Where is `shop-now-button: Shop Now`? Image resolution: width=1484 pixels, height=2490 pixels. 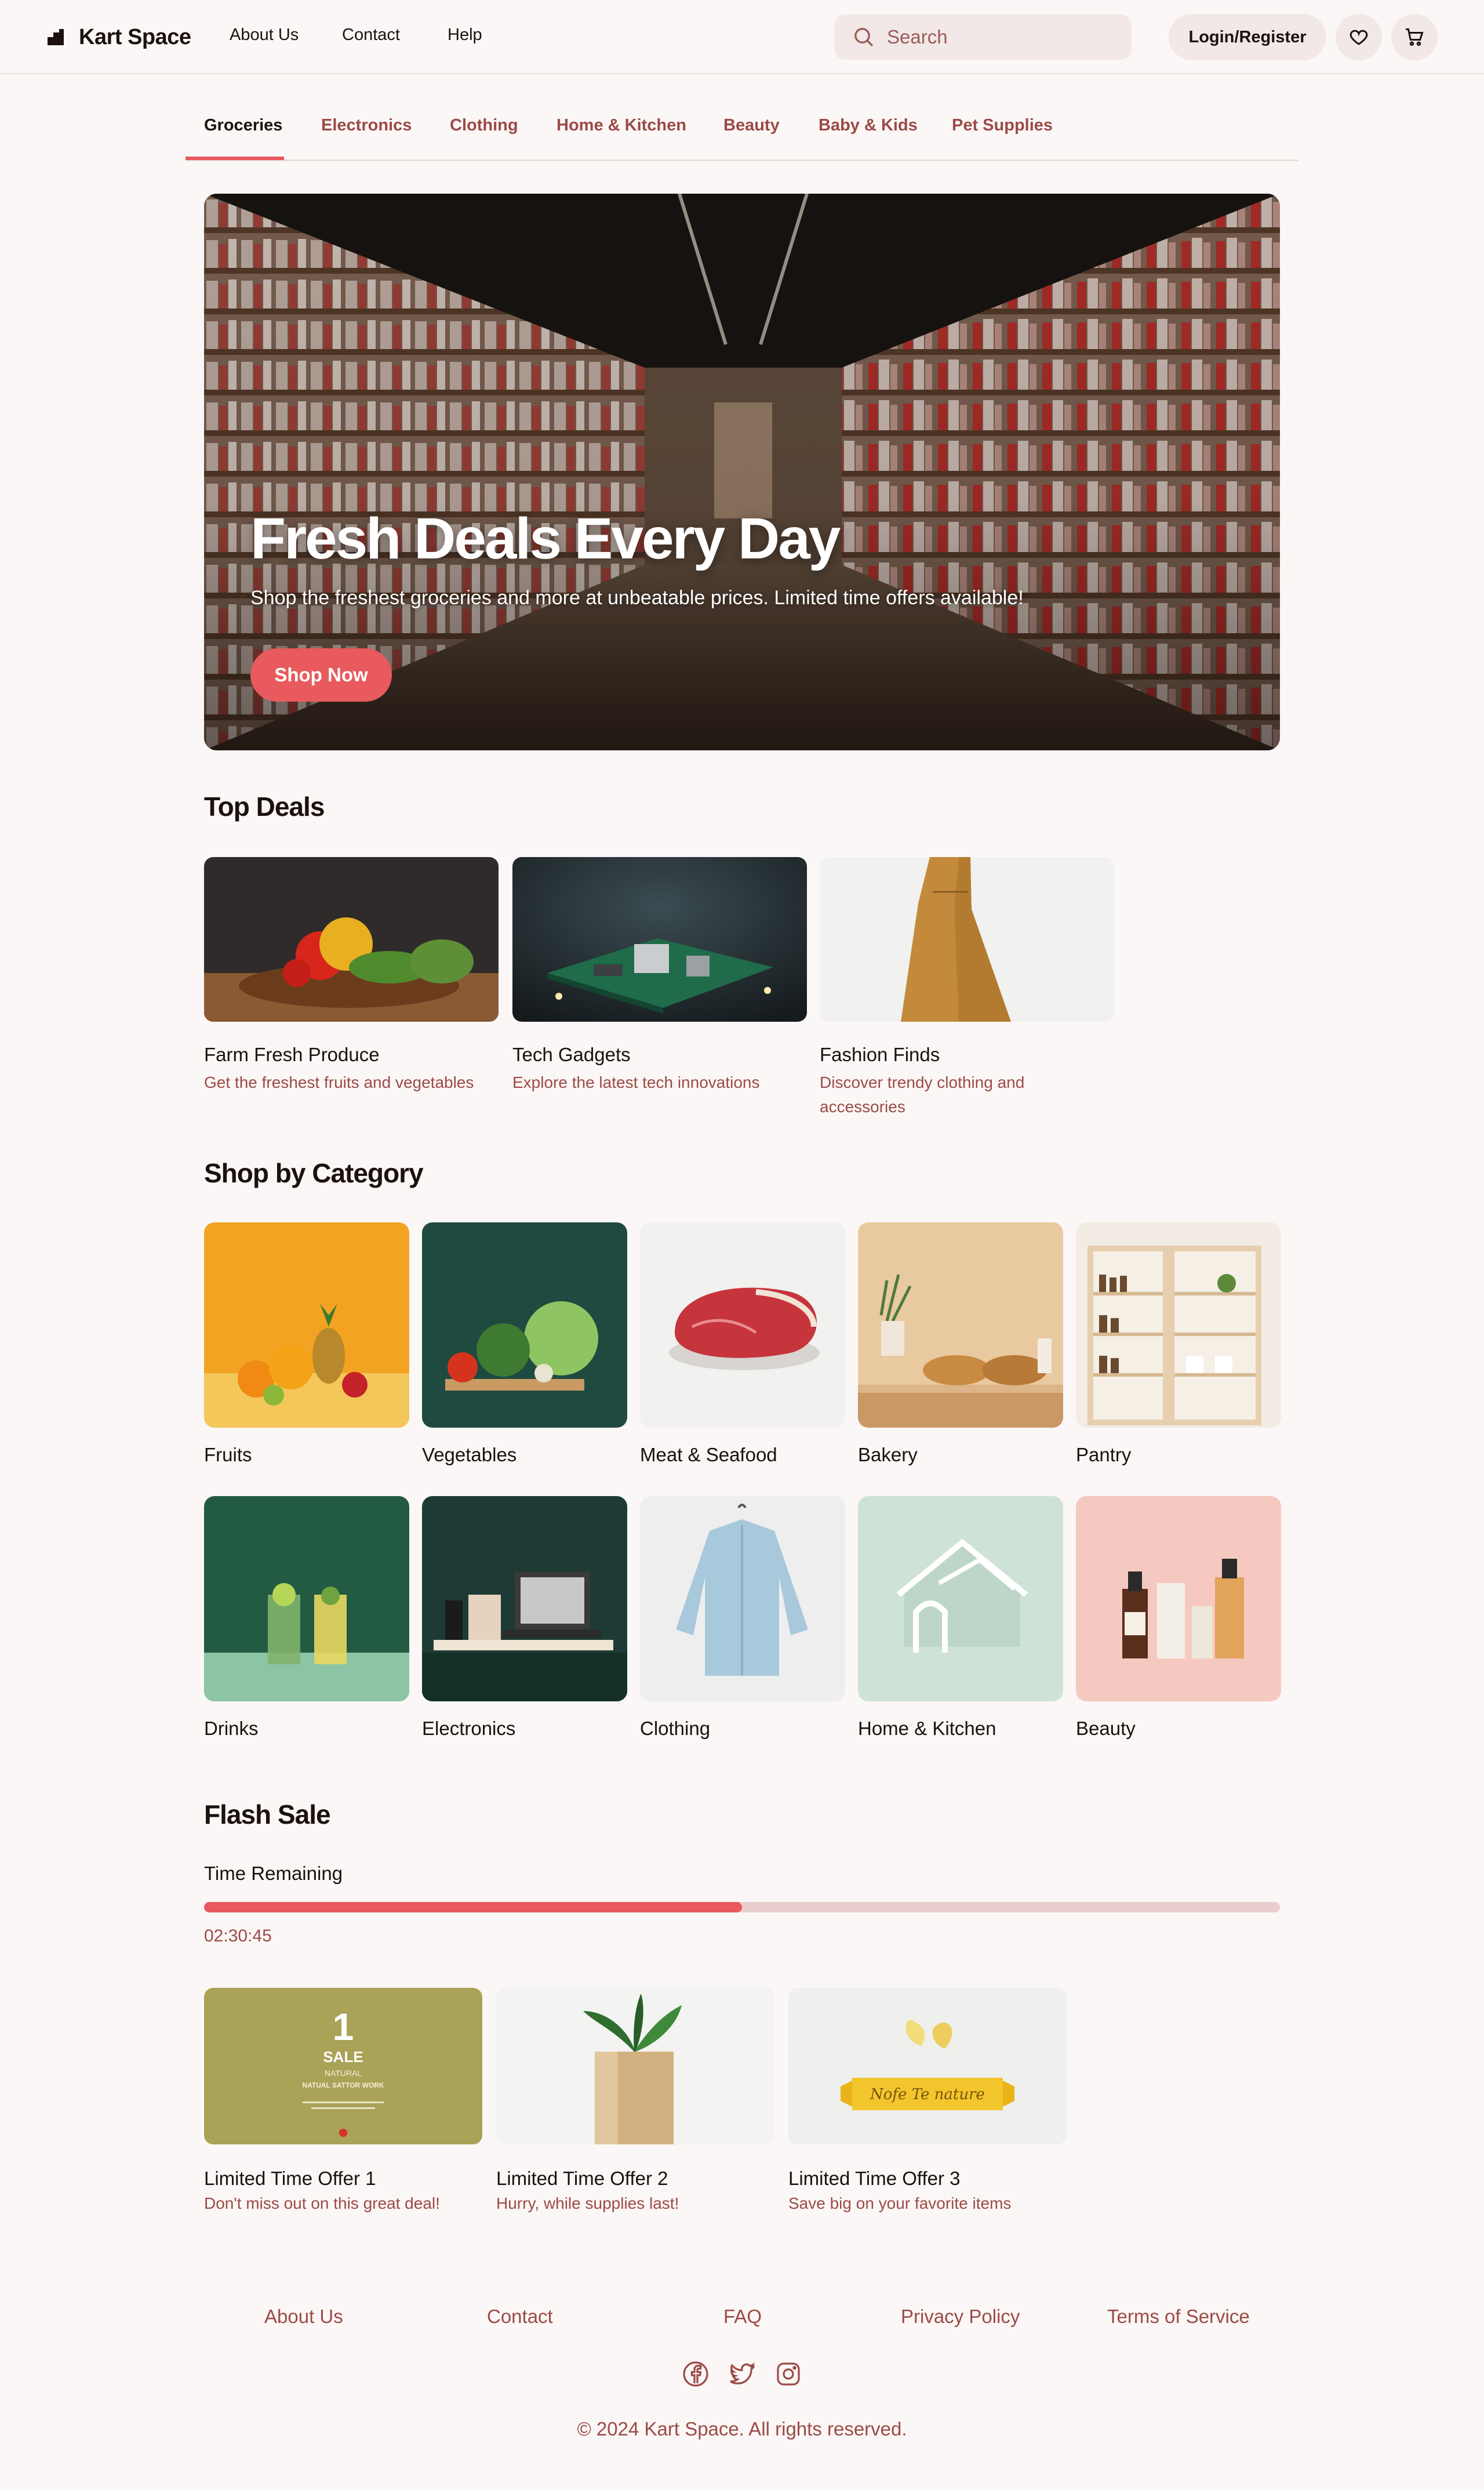 shop-now-button: Shop Now is located at coordinates (321, 675).